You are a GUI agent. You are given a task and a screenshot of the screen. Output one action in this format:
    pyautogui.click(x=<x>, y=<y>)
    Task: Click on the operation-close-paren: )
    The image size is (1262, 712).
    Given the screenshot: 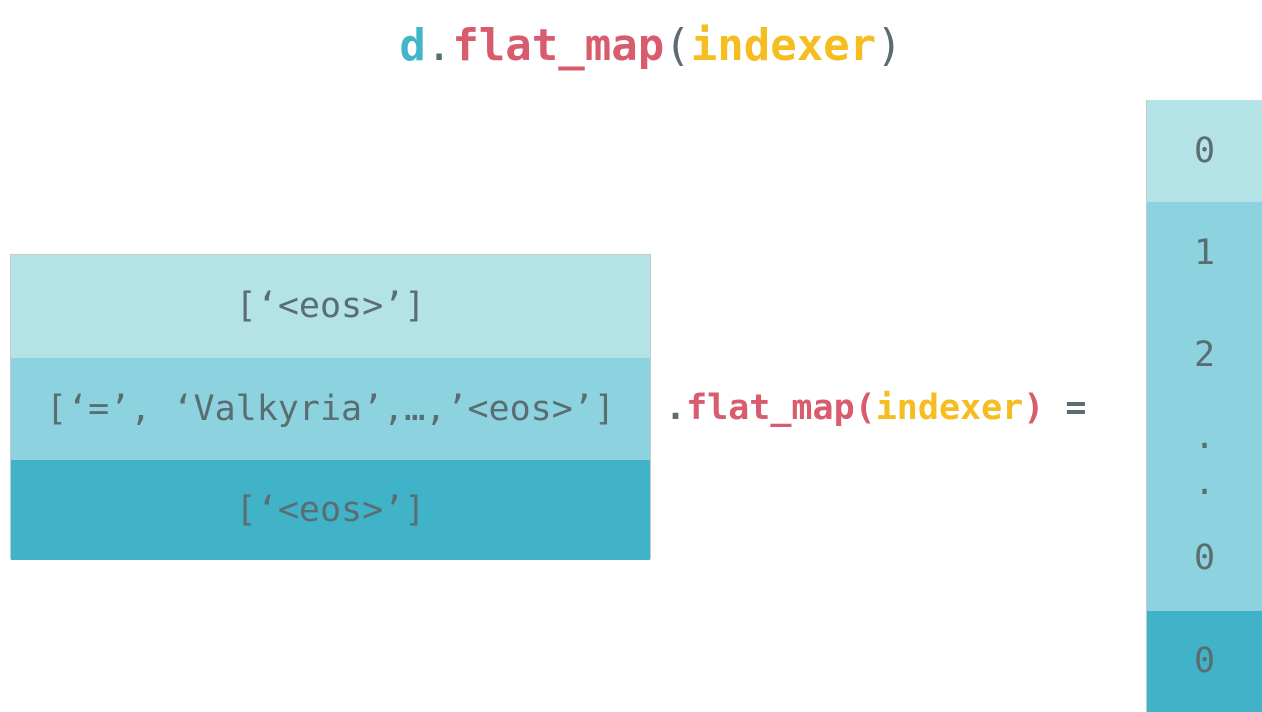 What is the action you would take?
    pyautogui.click(x=1034, y=408)
    